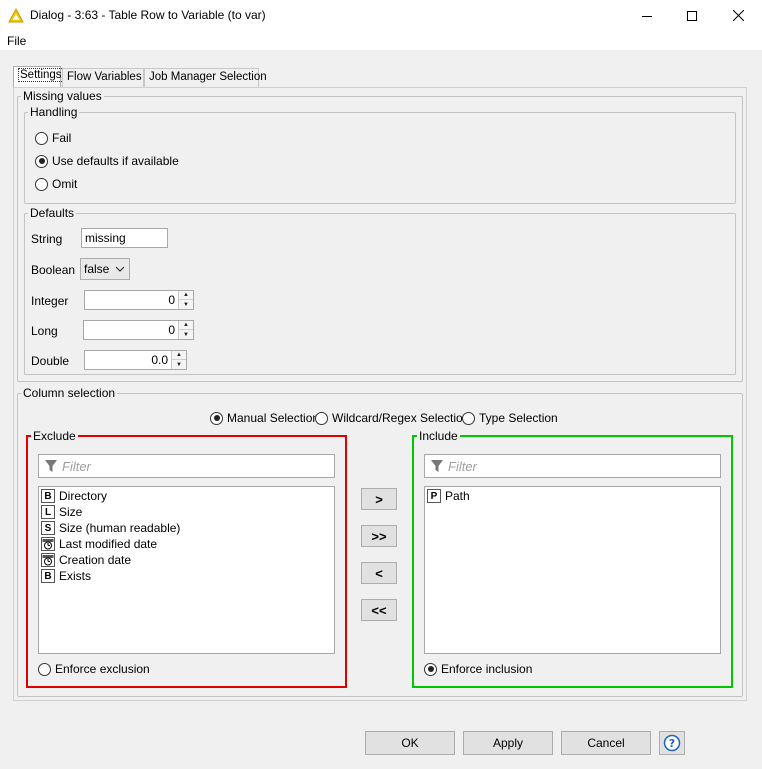 Image resolution: width=762 pixels, height=769 pixels. What do you see at coordinates (264, 418) in the screenshot?
I see `manual-selection-radio: Manual Selection` at bounding box center [264, 418].